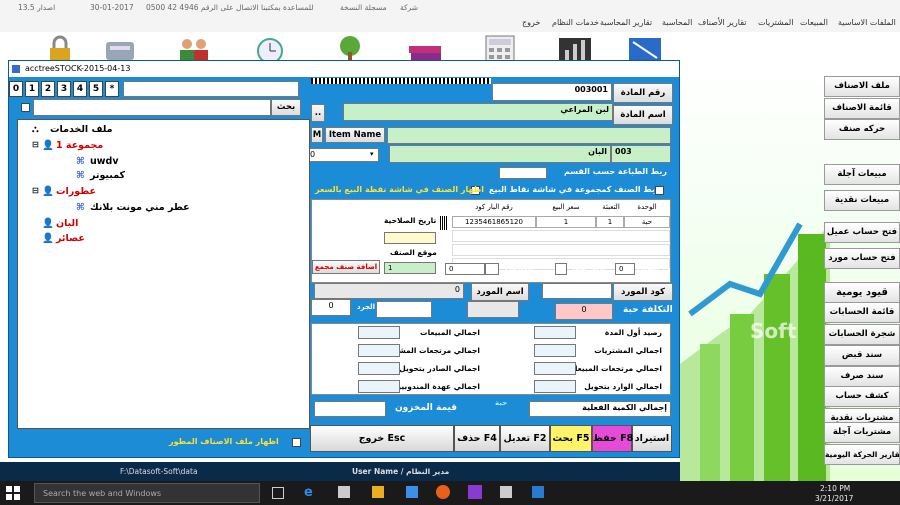 This screenshot has width=900, height=505. I want to click on order-limit-field: 0, so click(625, 269).